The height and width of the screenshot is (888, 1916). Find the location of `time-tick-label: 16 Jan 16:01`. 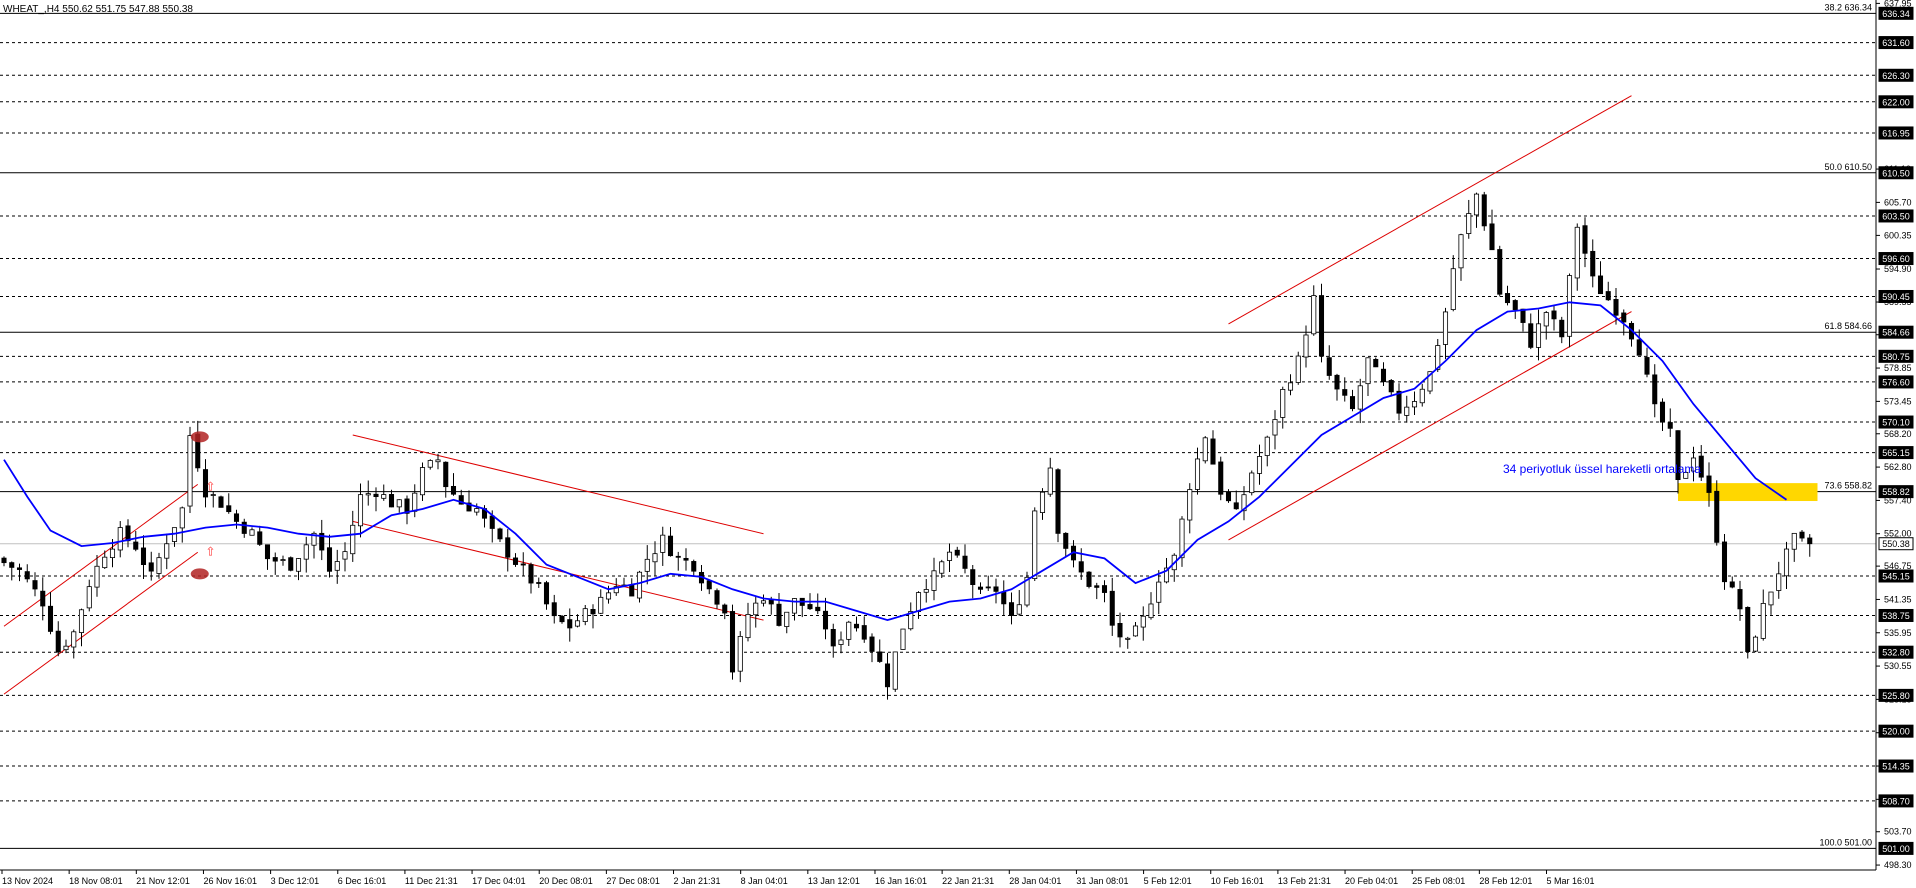

time-tick-label: 16 Jan 16:01 is located at coordinates (901, 881).